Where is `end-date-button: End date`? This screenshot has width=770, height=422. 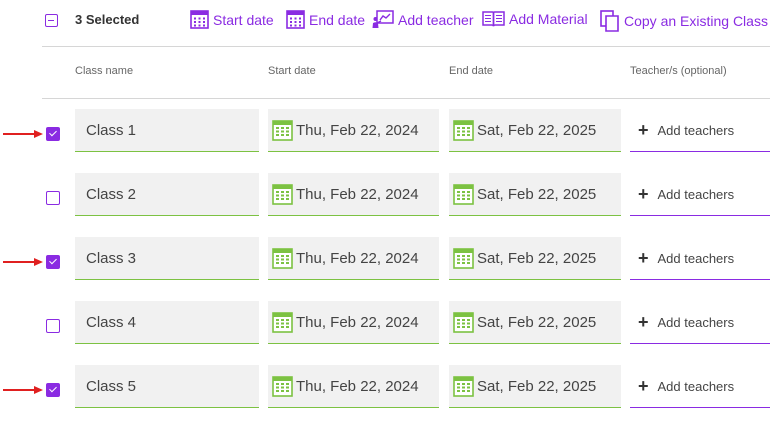
end-date-button: End date is located at coordinates (325, 19).